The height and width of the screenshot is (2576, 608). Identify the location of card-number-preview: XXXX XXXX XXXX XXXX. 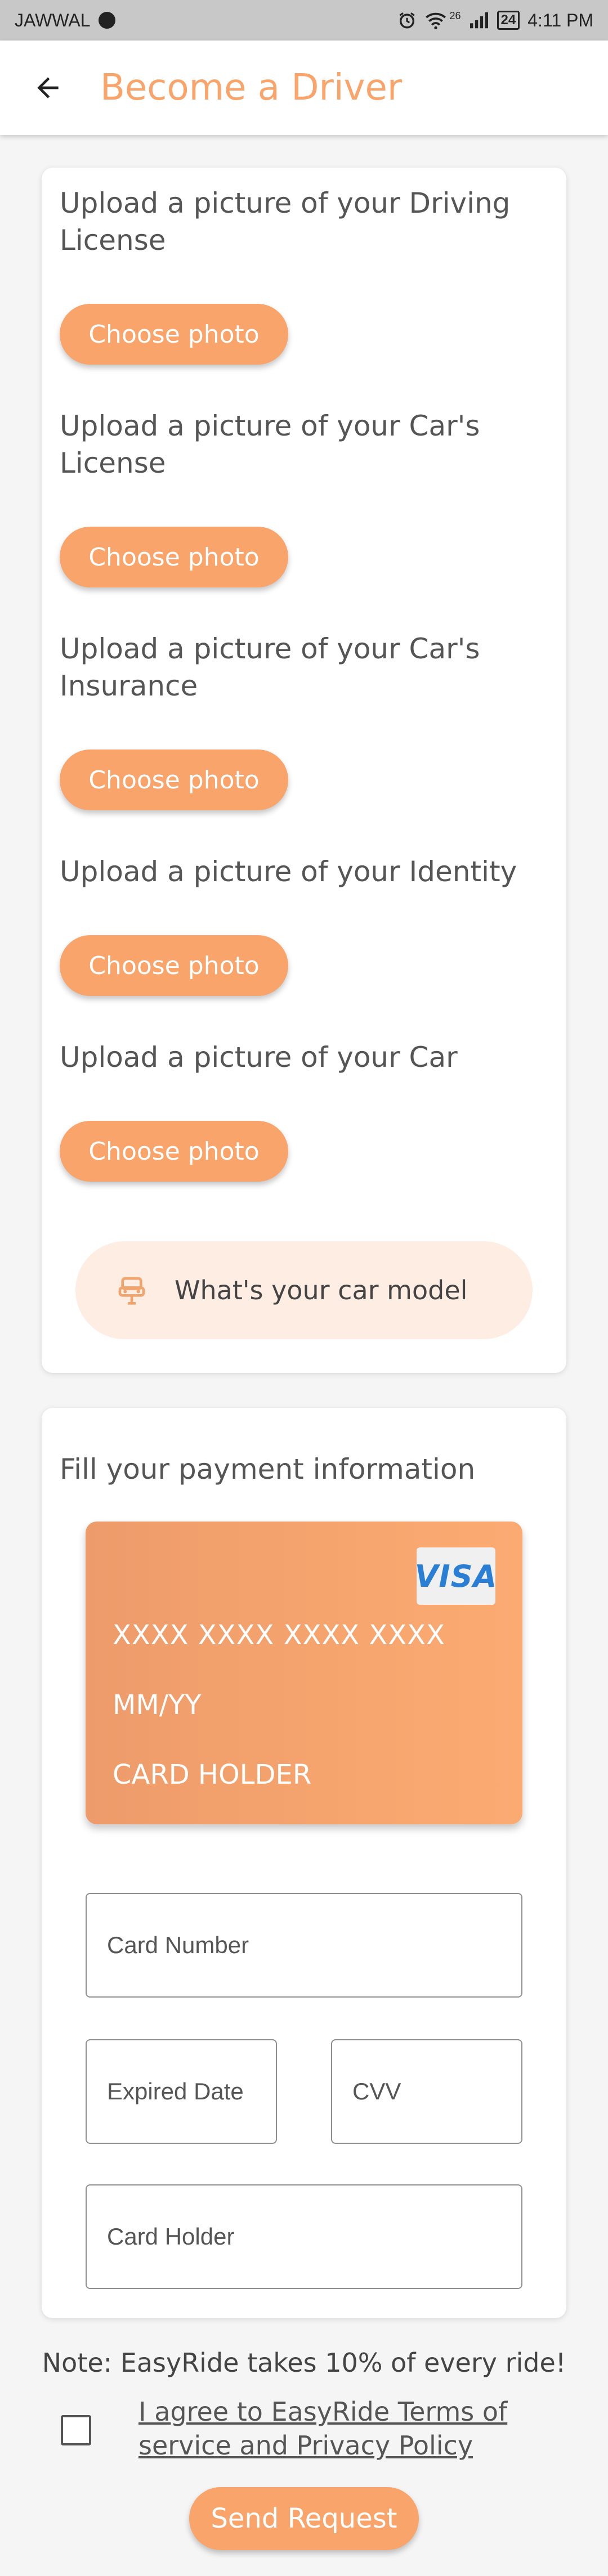
(279, 1635).